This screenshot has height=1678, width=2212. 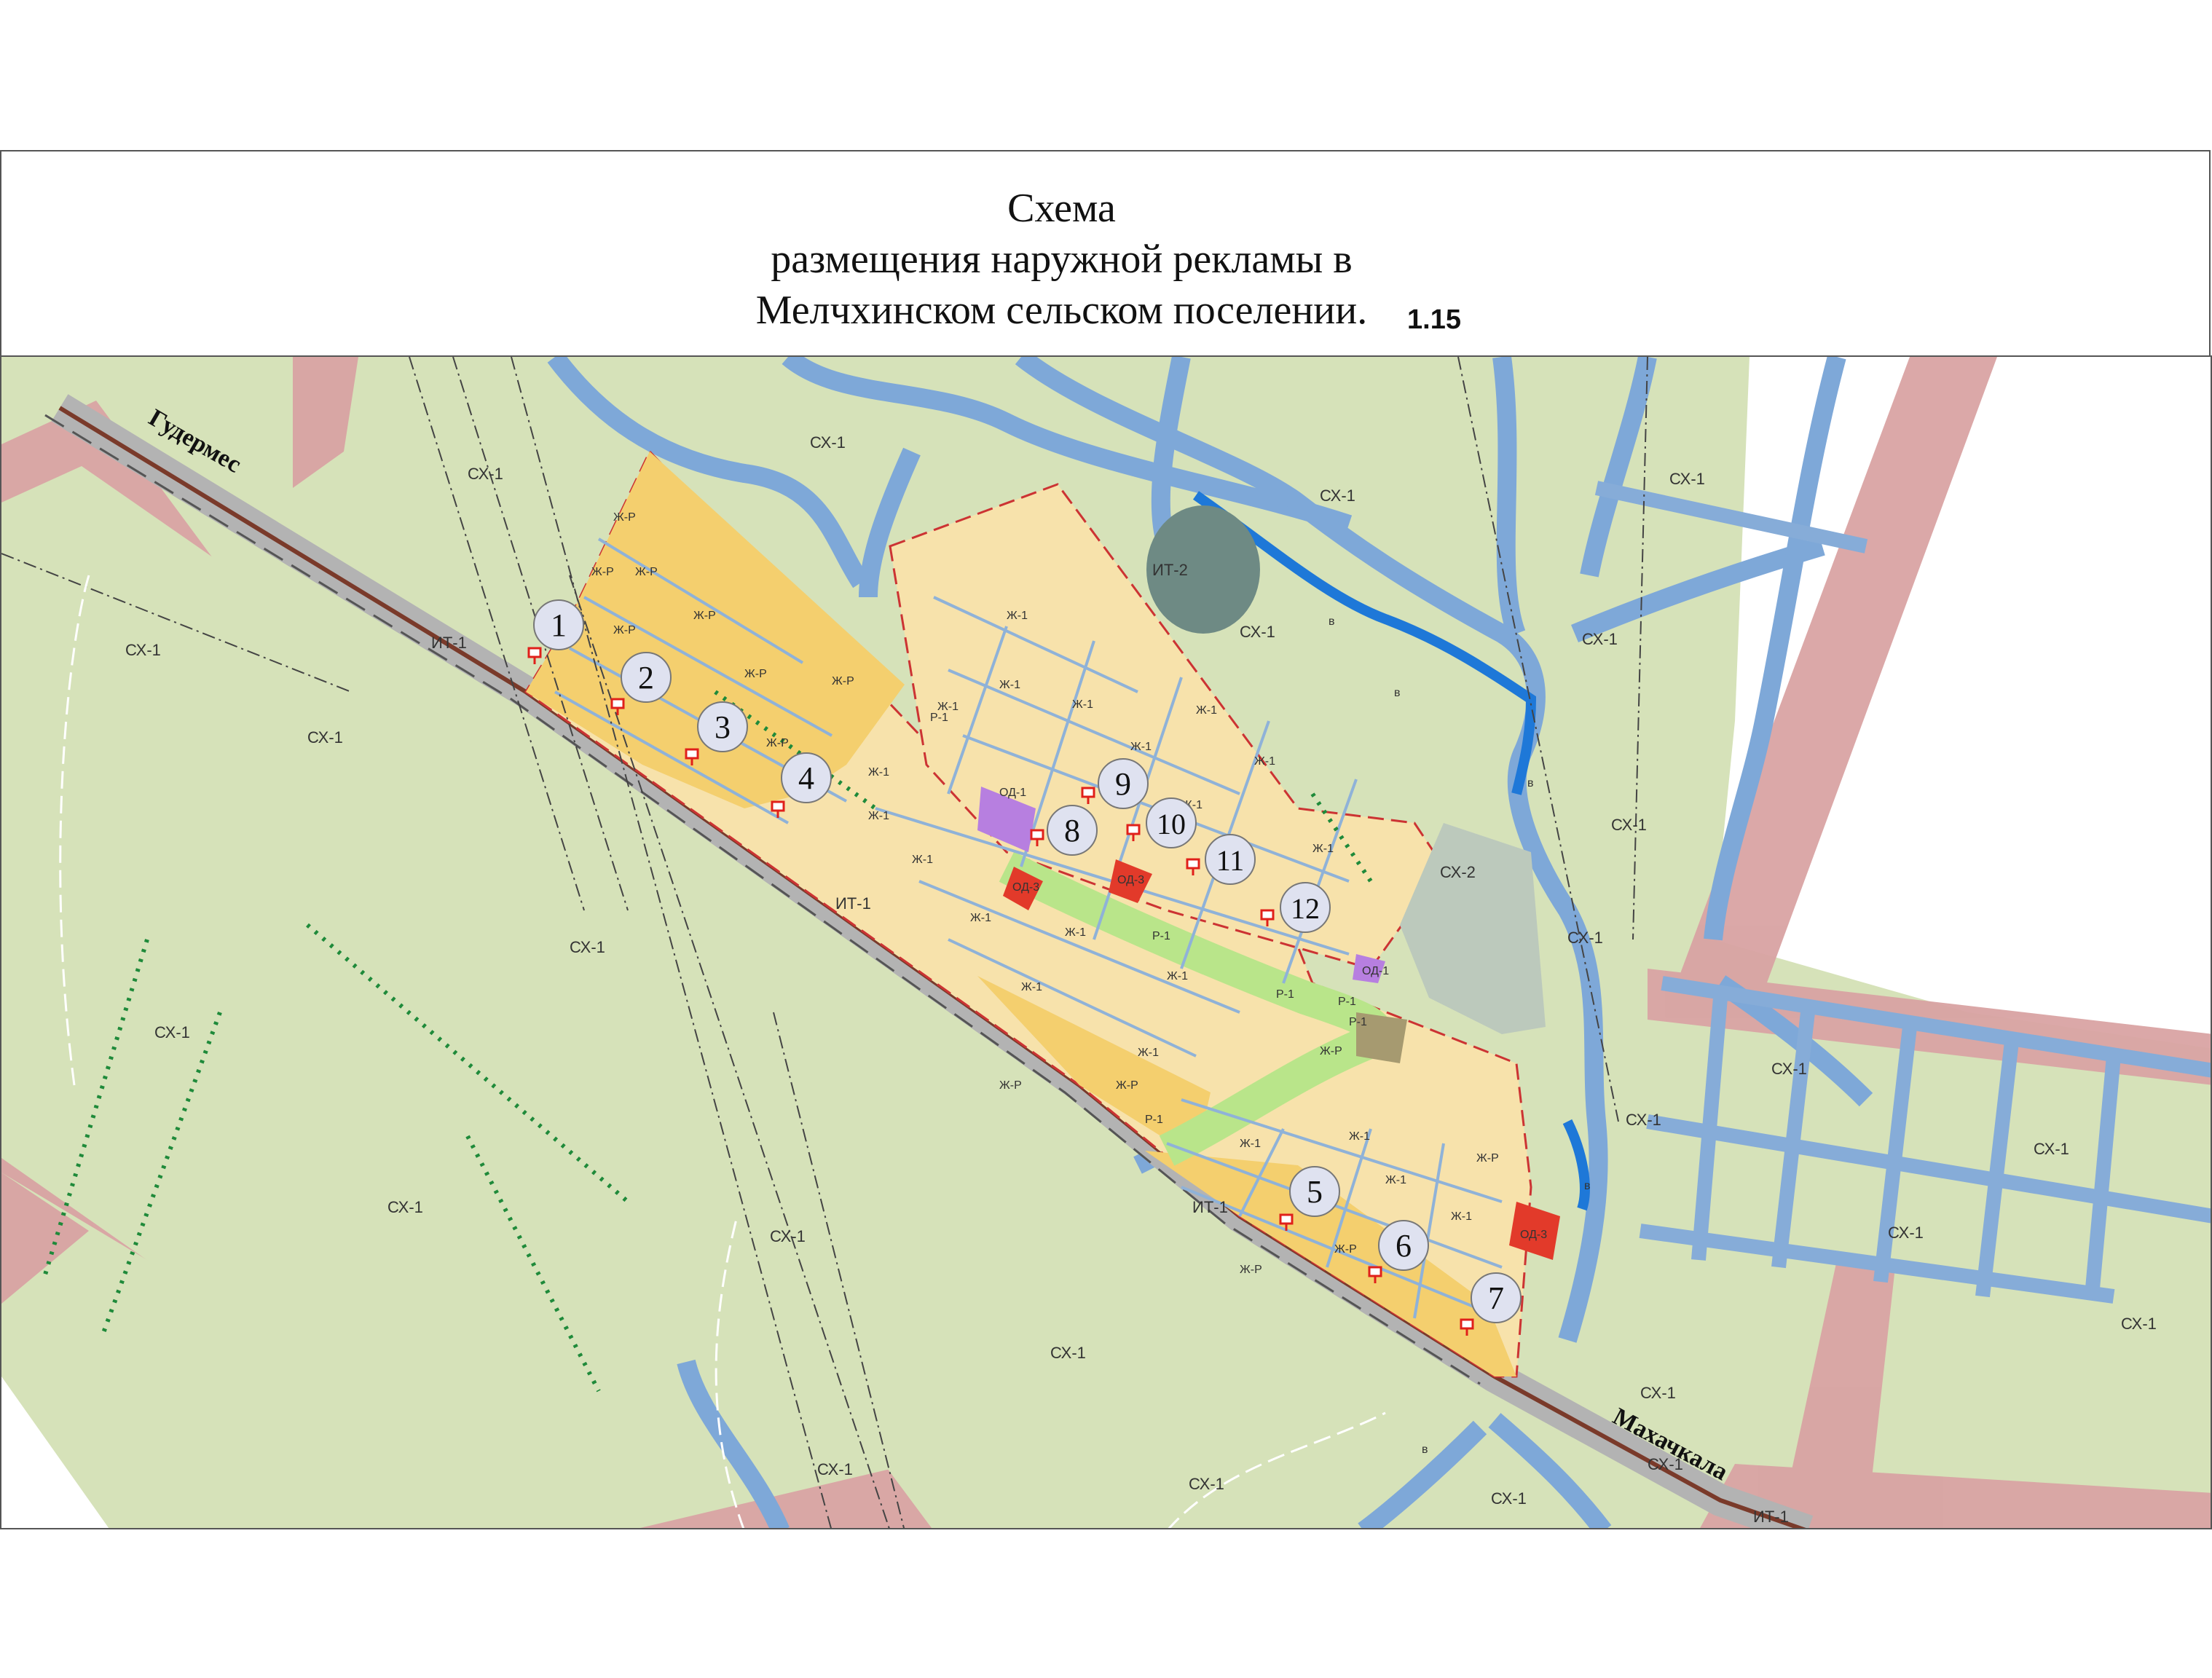 I want to click on map-title-line-1: Схема, so click(x=1061, y=209).